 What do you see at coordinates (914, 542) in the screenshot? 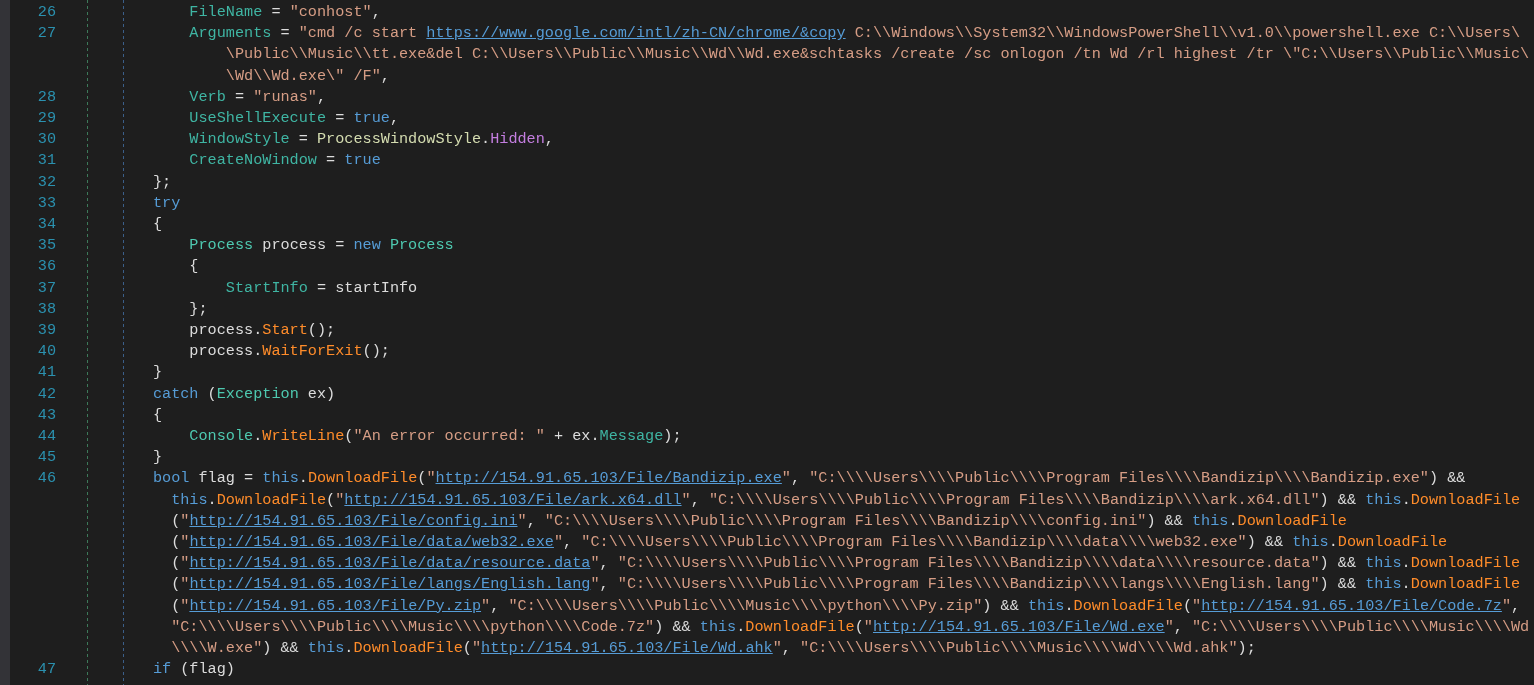
I see `string-literal: "C:\\\\Users\\\\Public\\\\Program Files\\\\Bandizip\\\\data\\\\web32.exe"` at bounding box center [914, 542].